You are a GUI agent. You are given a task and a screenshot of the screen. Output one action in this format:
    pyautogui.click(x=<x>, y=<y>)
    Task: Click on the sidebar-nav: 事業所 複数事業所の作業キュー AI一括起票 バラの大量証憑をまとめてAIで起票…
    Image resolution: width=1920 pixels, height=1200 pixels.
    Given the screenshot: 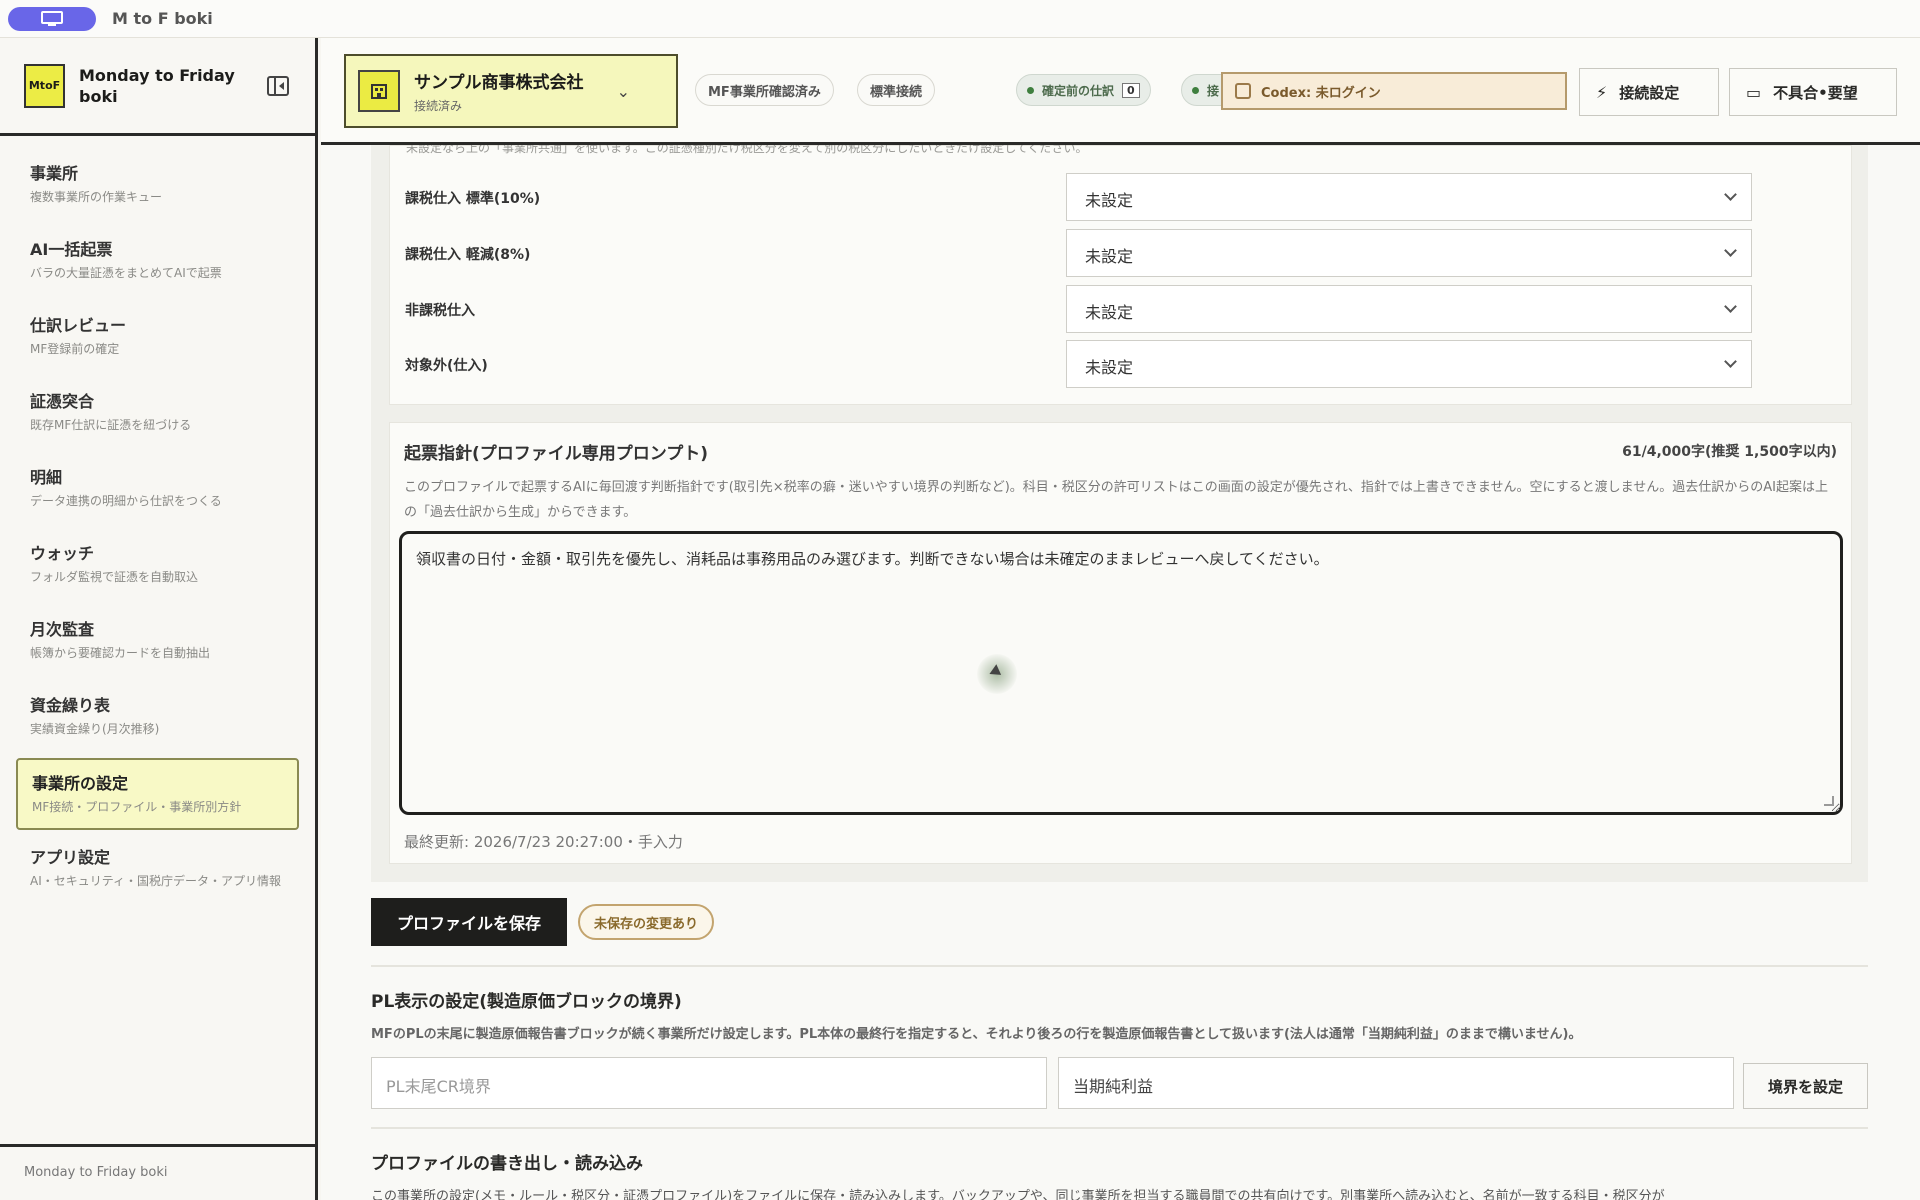 What is the action you would take?
    pyautogui.click(x=157, y=521)
    